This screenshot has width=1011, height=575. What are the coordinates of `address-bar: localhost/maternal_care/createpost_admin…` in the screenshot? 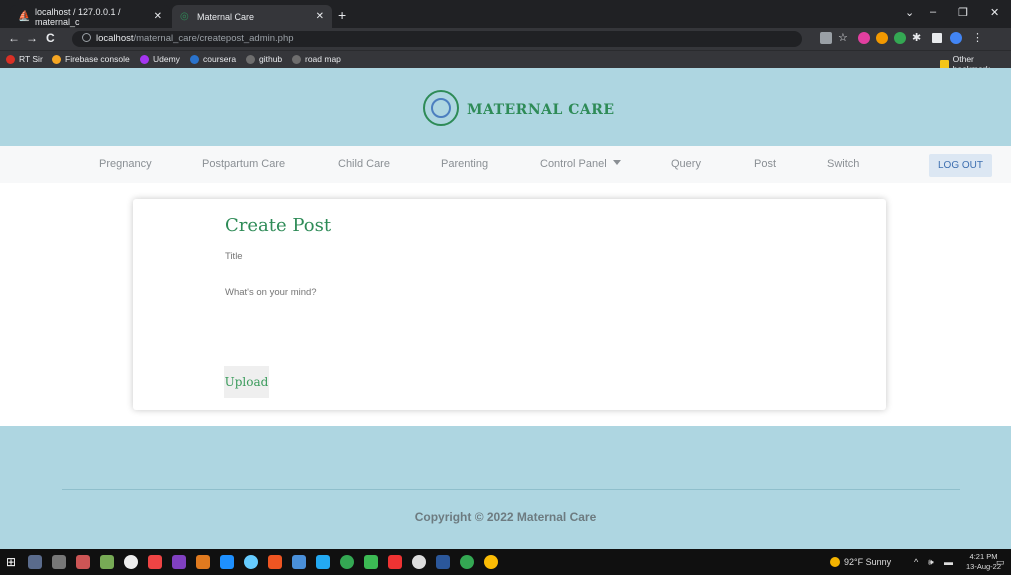 It's located at (437, 39).